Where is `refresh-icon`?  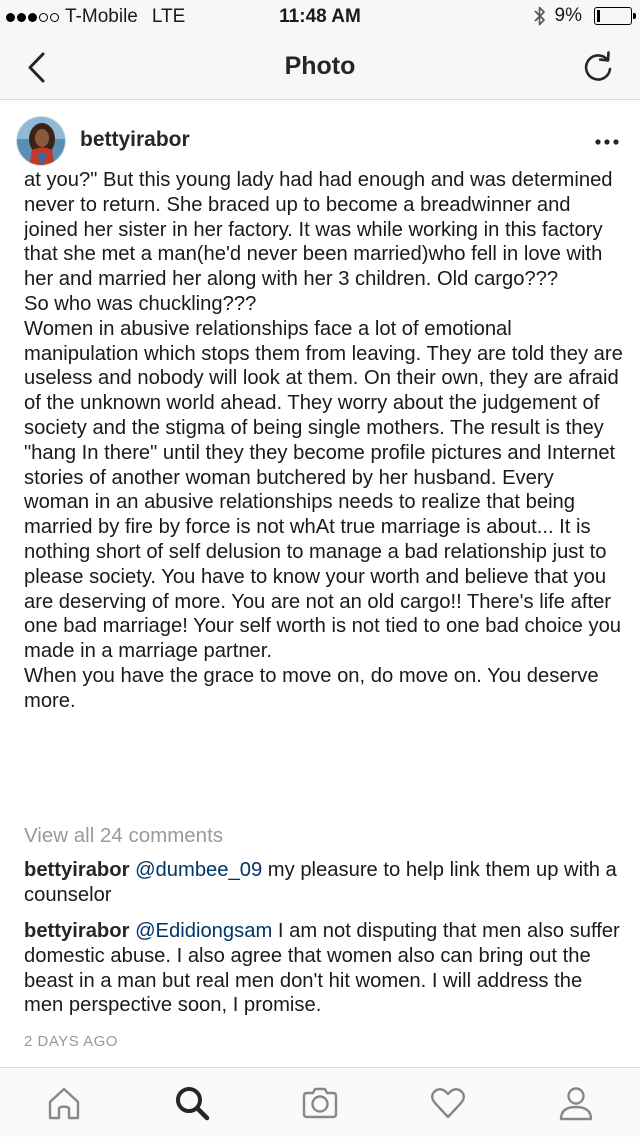
refresh-icon is located at coordinates (598, 66).